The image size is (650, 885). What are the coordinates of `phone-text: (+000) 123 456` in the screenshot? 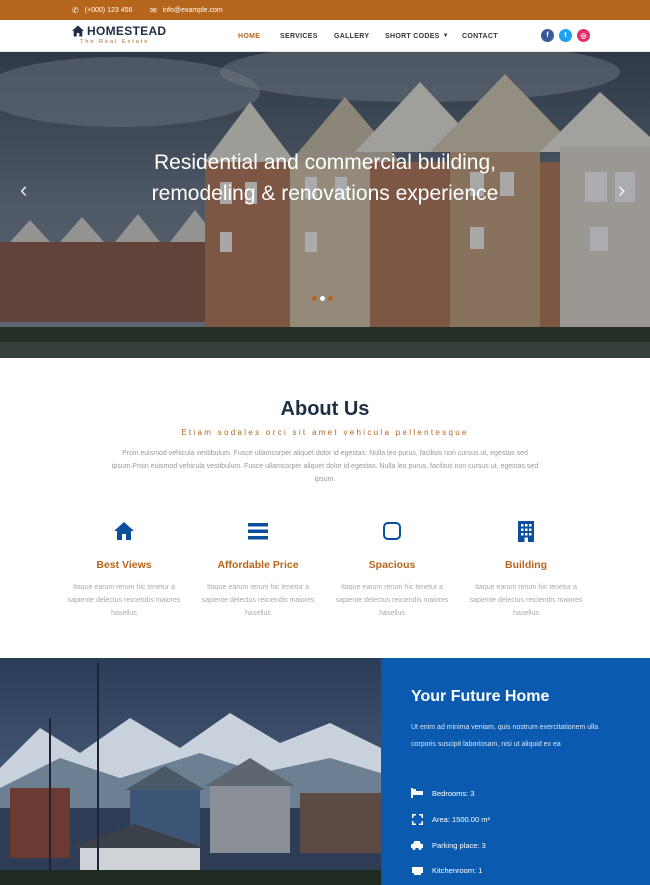 It's located at (108, 10).